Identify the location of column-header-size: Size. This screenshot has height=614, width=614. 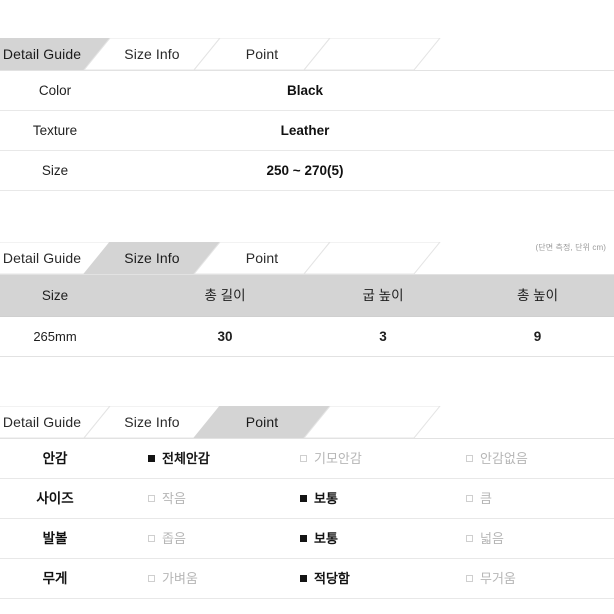
(55, 295).